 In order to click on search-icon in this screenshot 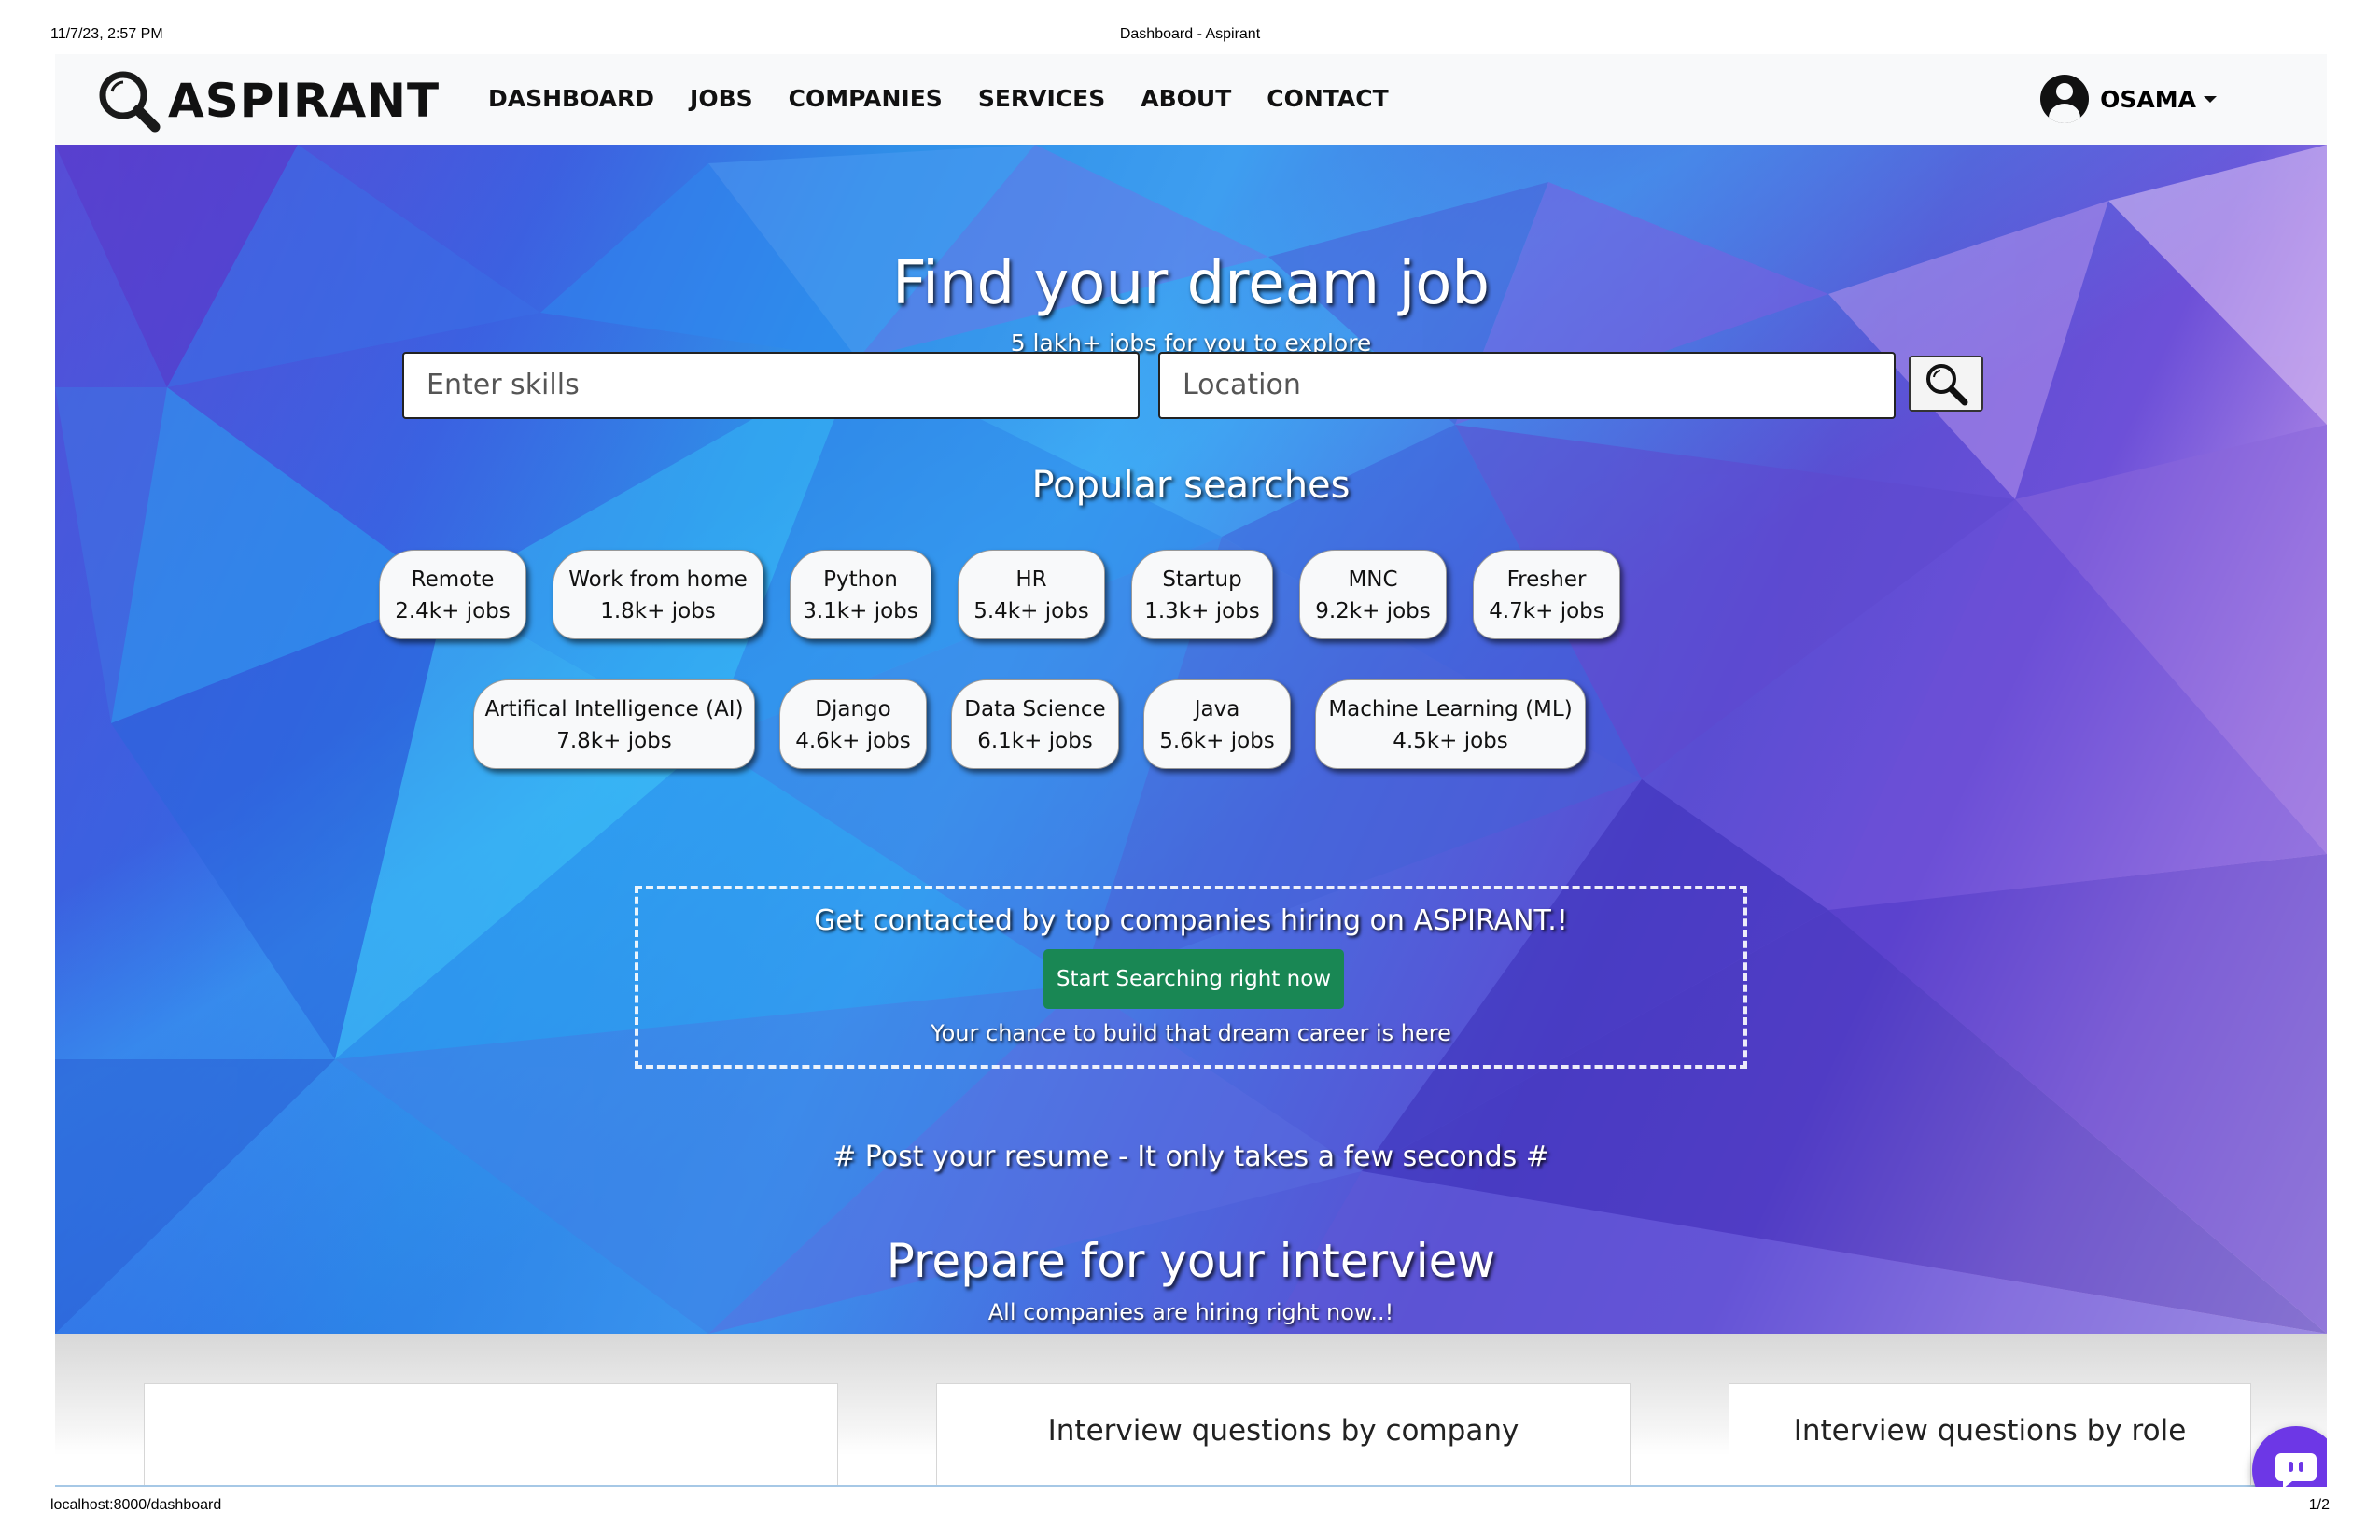, I will do `click(1947, 385)`.